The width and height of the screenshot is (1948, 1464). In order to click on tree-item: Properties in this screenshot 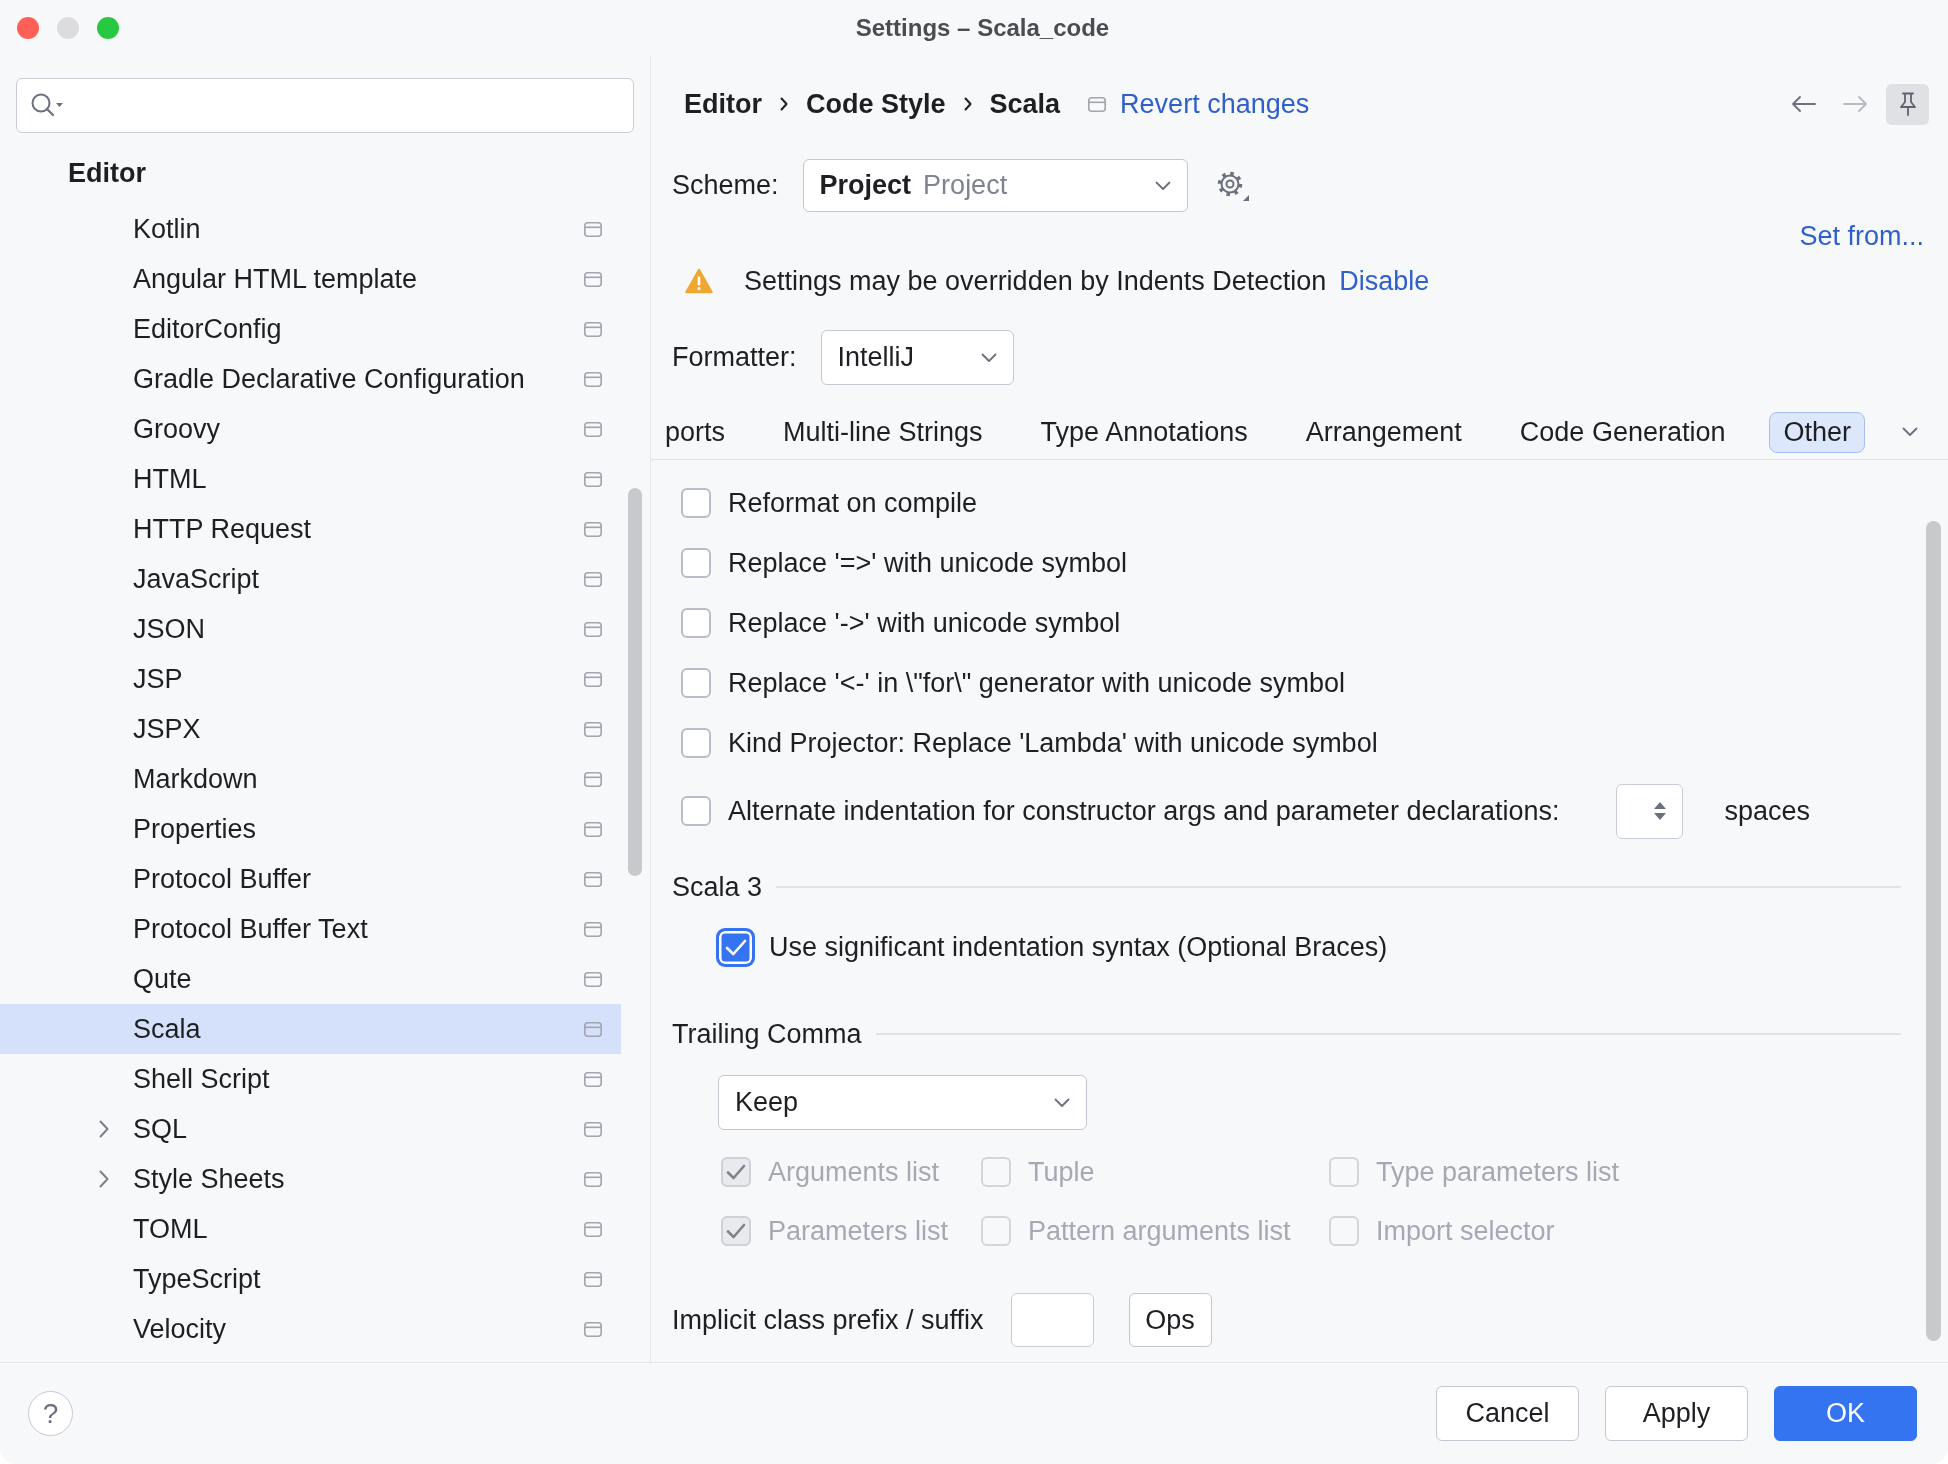, I will do `click(310, 829)`.